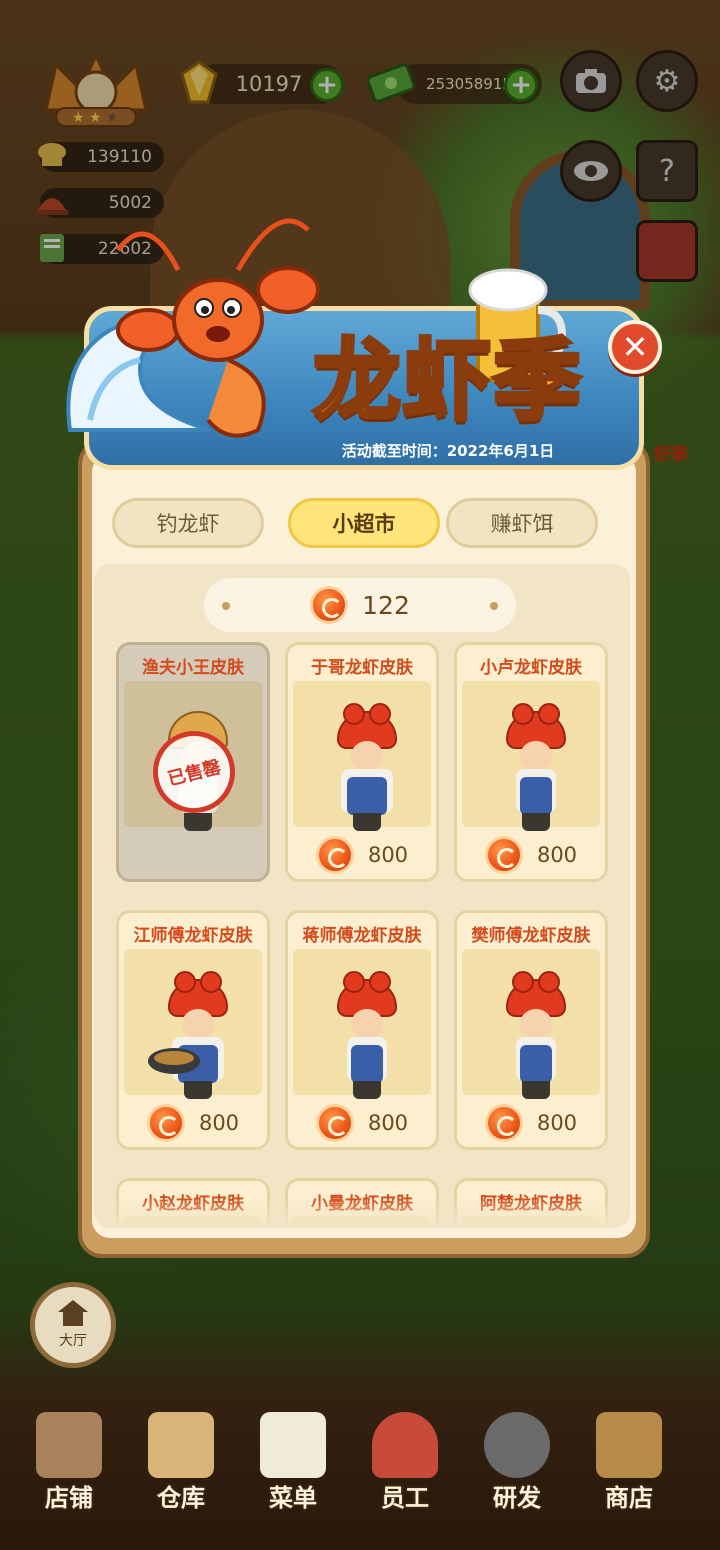  I want to click on shop-item-card: 于哥龙虾皮肤 800, so click(362, 762).